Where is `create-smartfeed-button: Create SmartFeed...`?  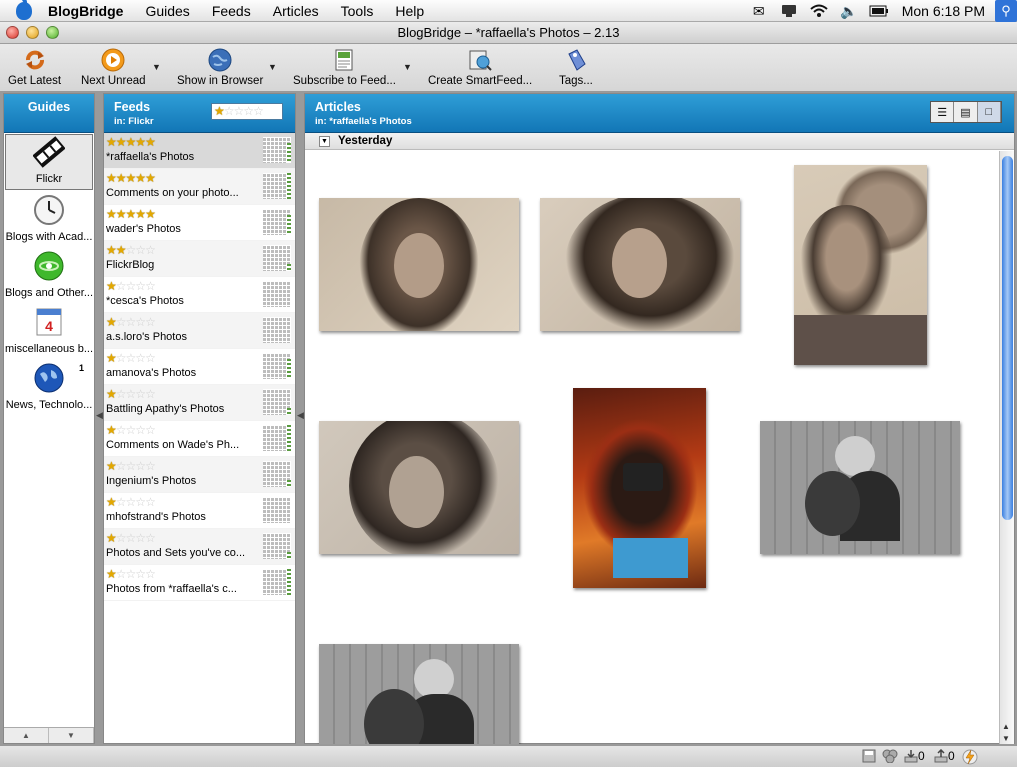
create-smartfeed-button: Create SmartFeed... is located at coordinates (480, 67).